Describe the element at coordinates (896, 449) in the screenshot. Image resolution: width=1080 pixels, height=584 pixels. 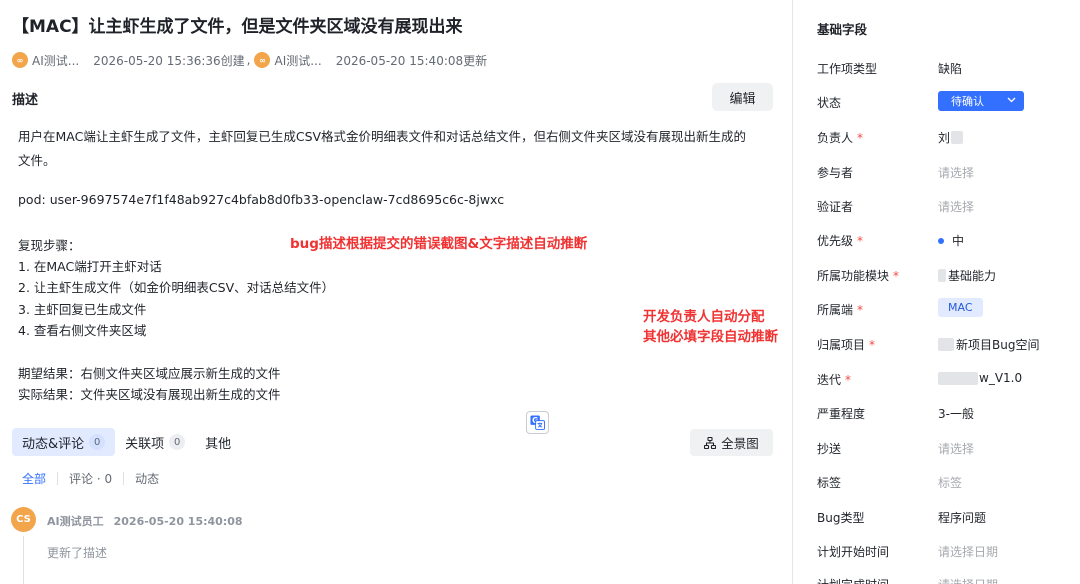
I see `field-cc: 抄送 请选择` at that location.